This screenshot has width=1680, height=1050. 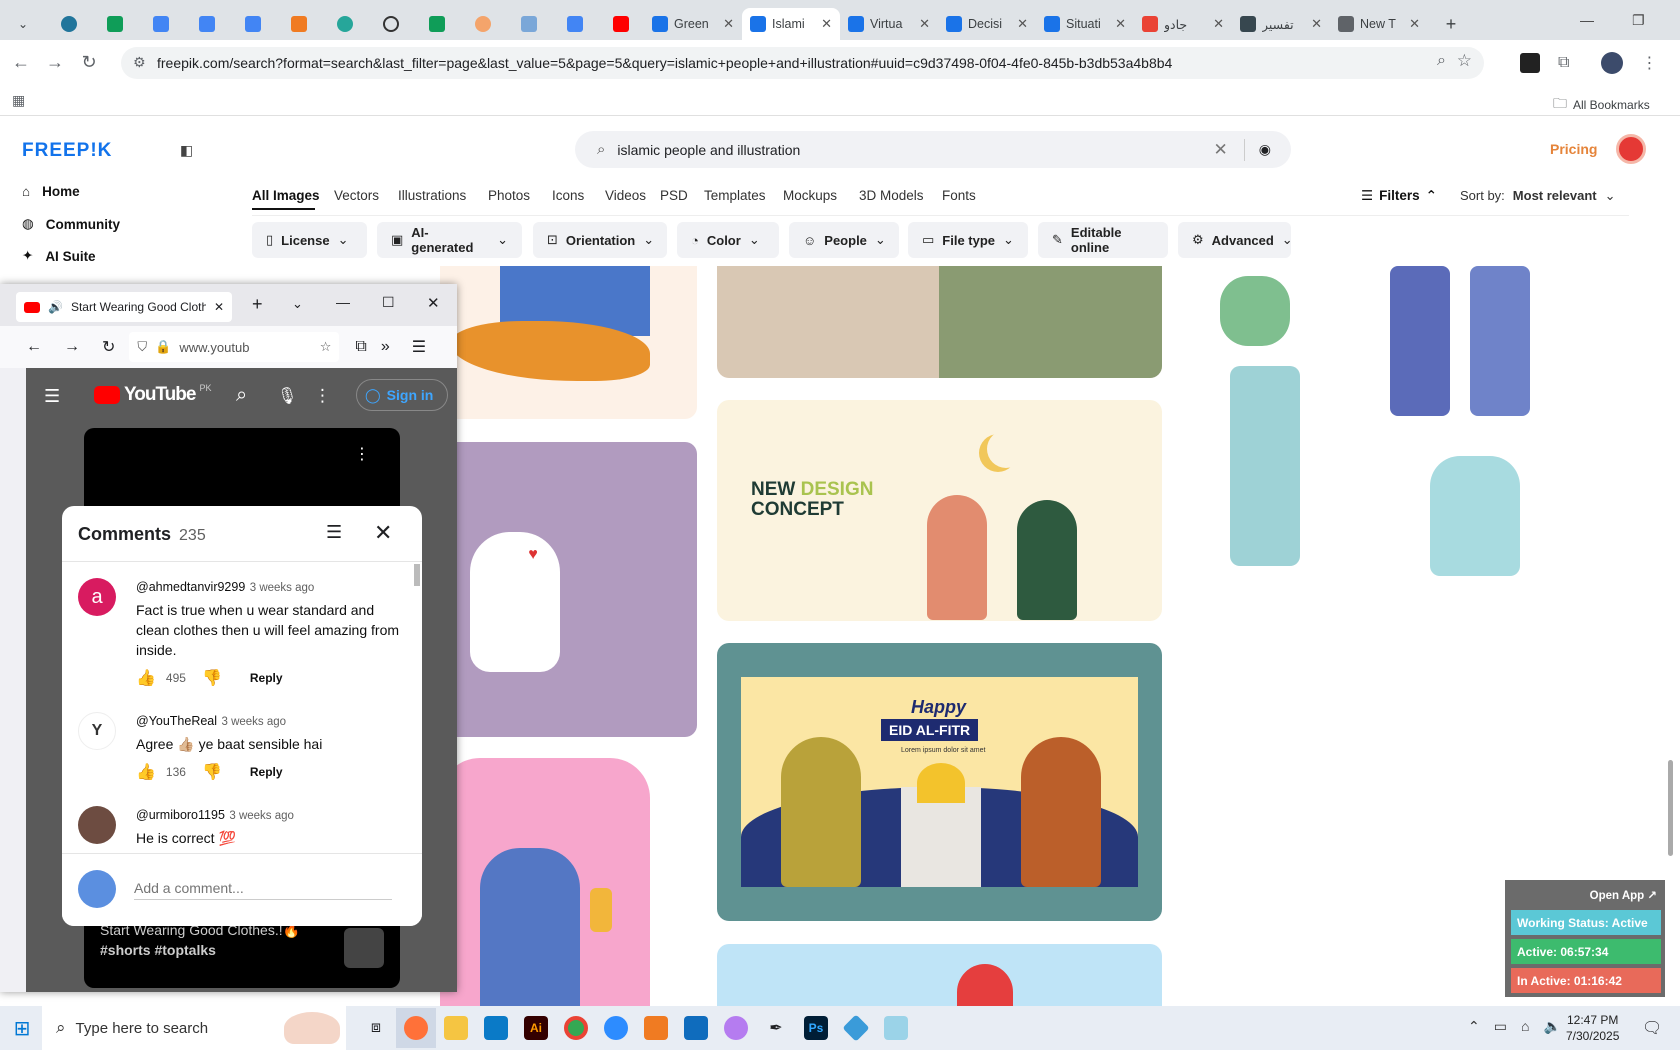 I want to click on taskbar-firefox, so click(x=416, y=1028).